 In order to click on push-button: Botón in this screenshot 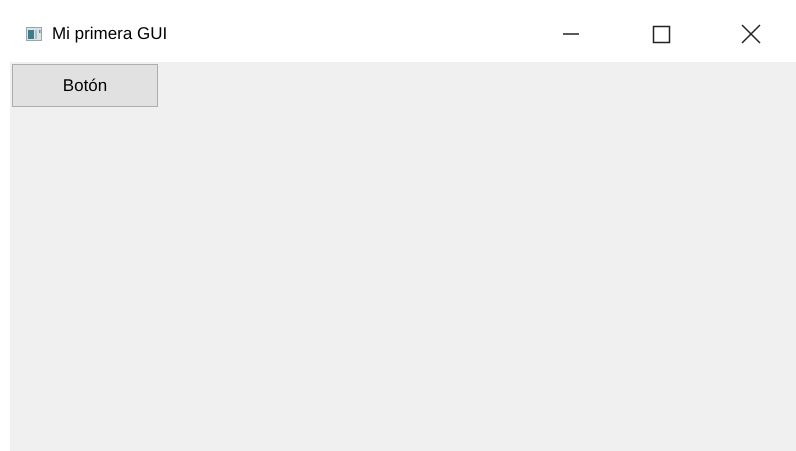, I will do `click(85, 85)`.